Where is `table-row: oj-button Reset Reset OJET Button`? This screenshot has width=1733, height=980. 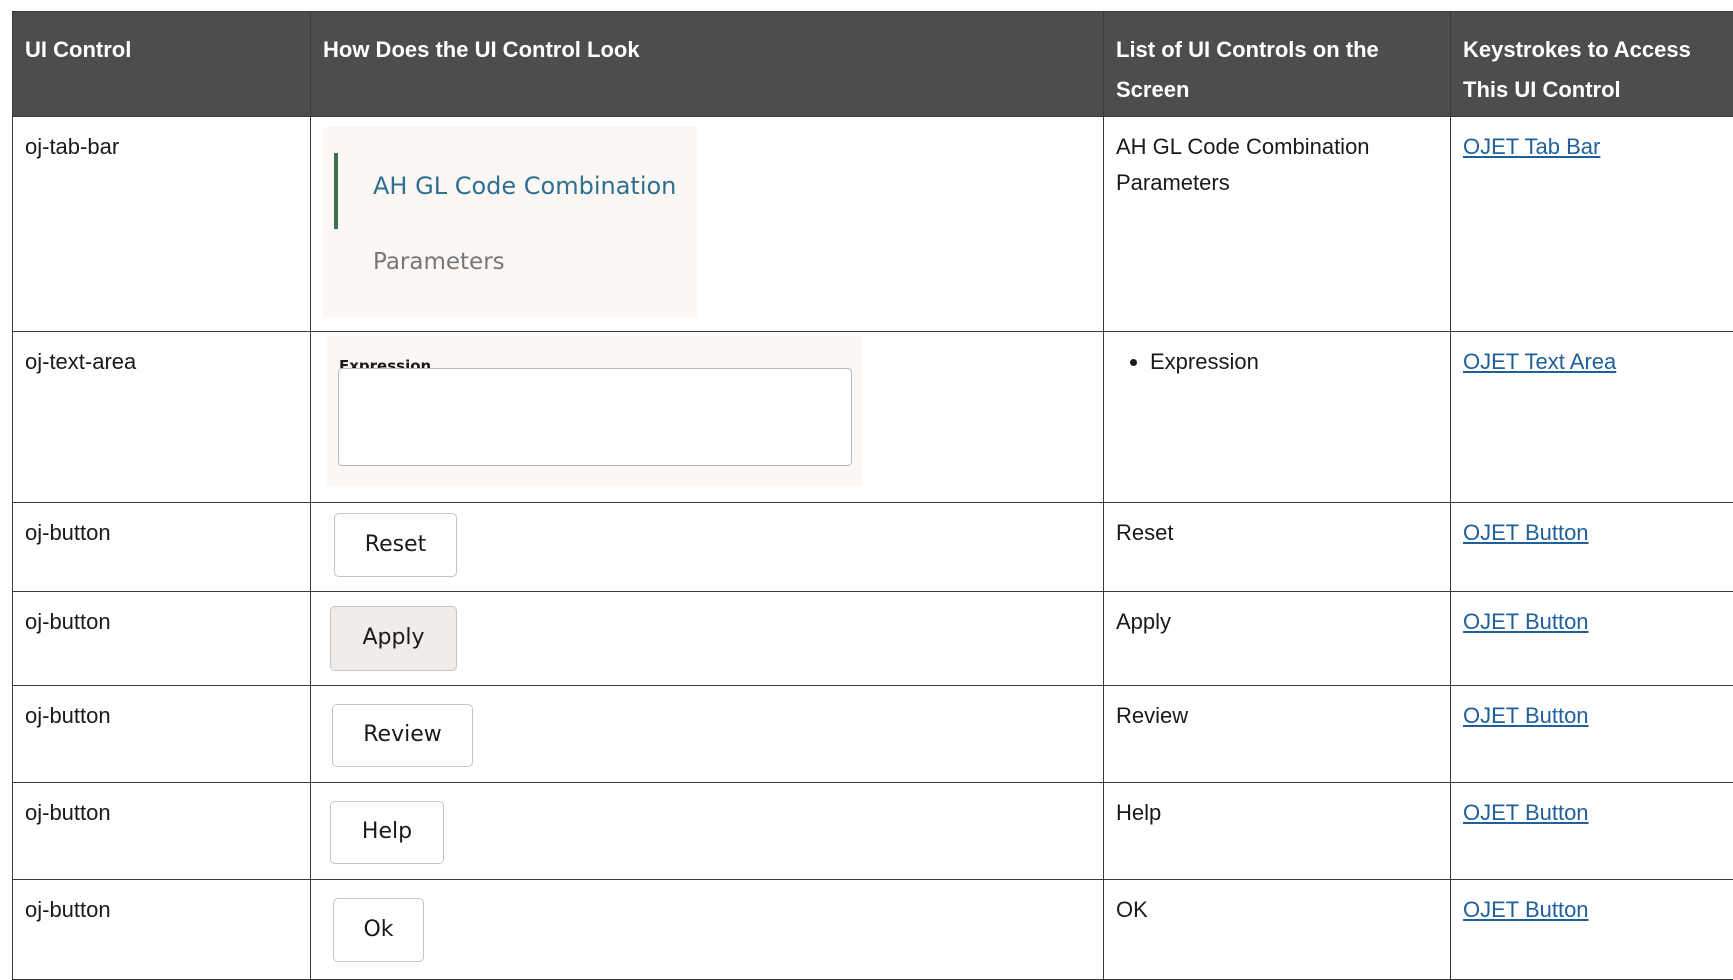
table-row: oj-button Reset Reset OJET Button is located at coordinates (873, 547).